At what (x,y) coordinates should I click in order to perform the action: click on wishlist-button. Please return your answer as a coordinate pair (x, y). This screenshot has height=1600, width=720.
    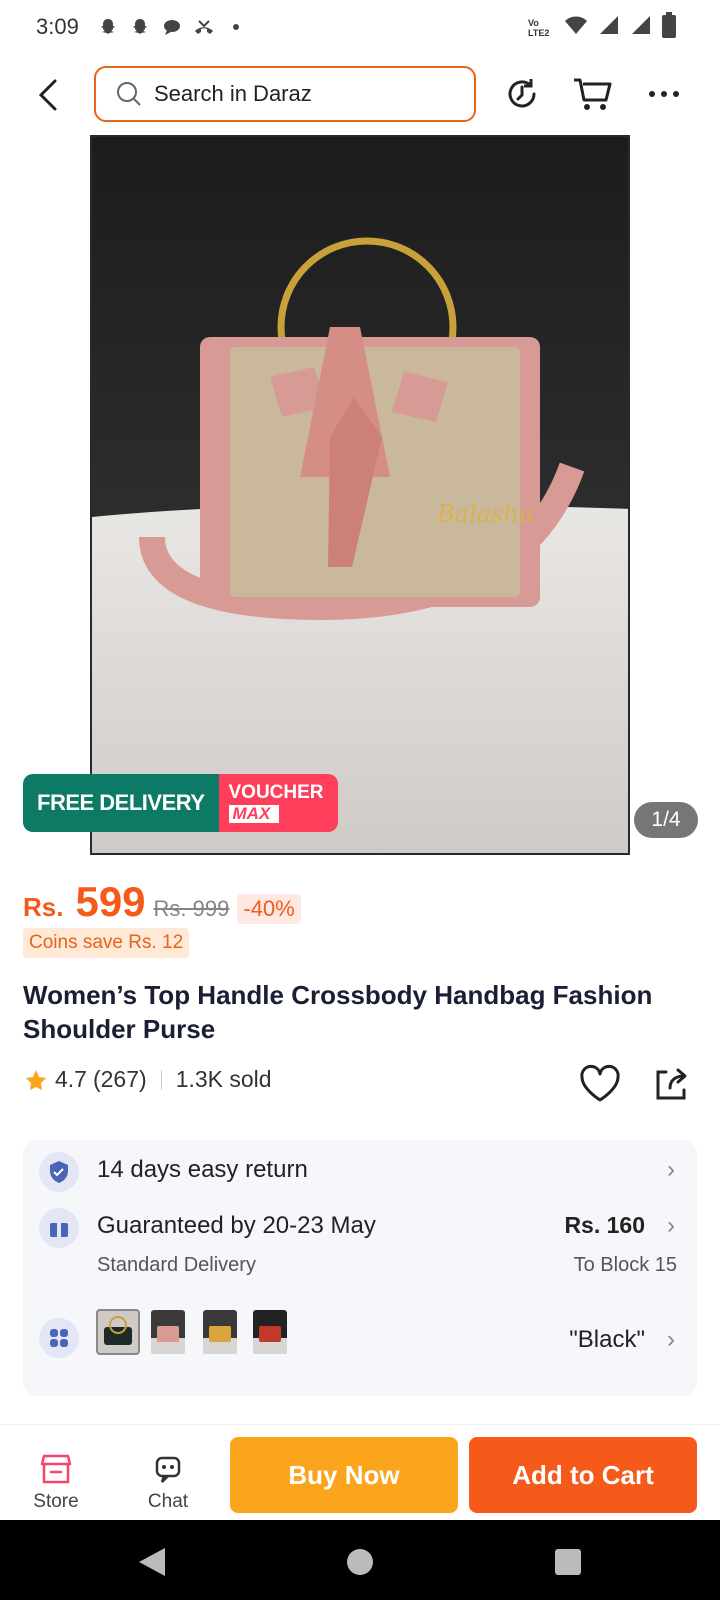
    Looking at the image, I should click on (601, 1087).